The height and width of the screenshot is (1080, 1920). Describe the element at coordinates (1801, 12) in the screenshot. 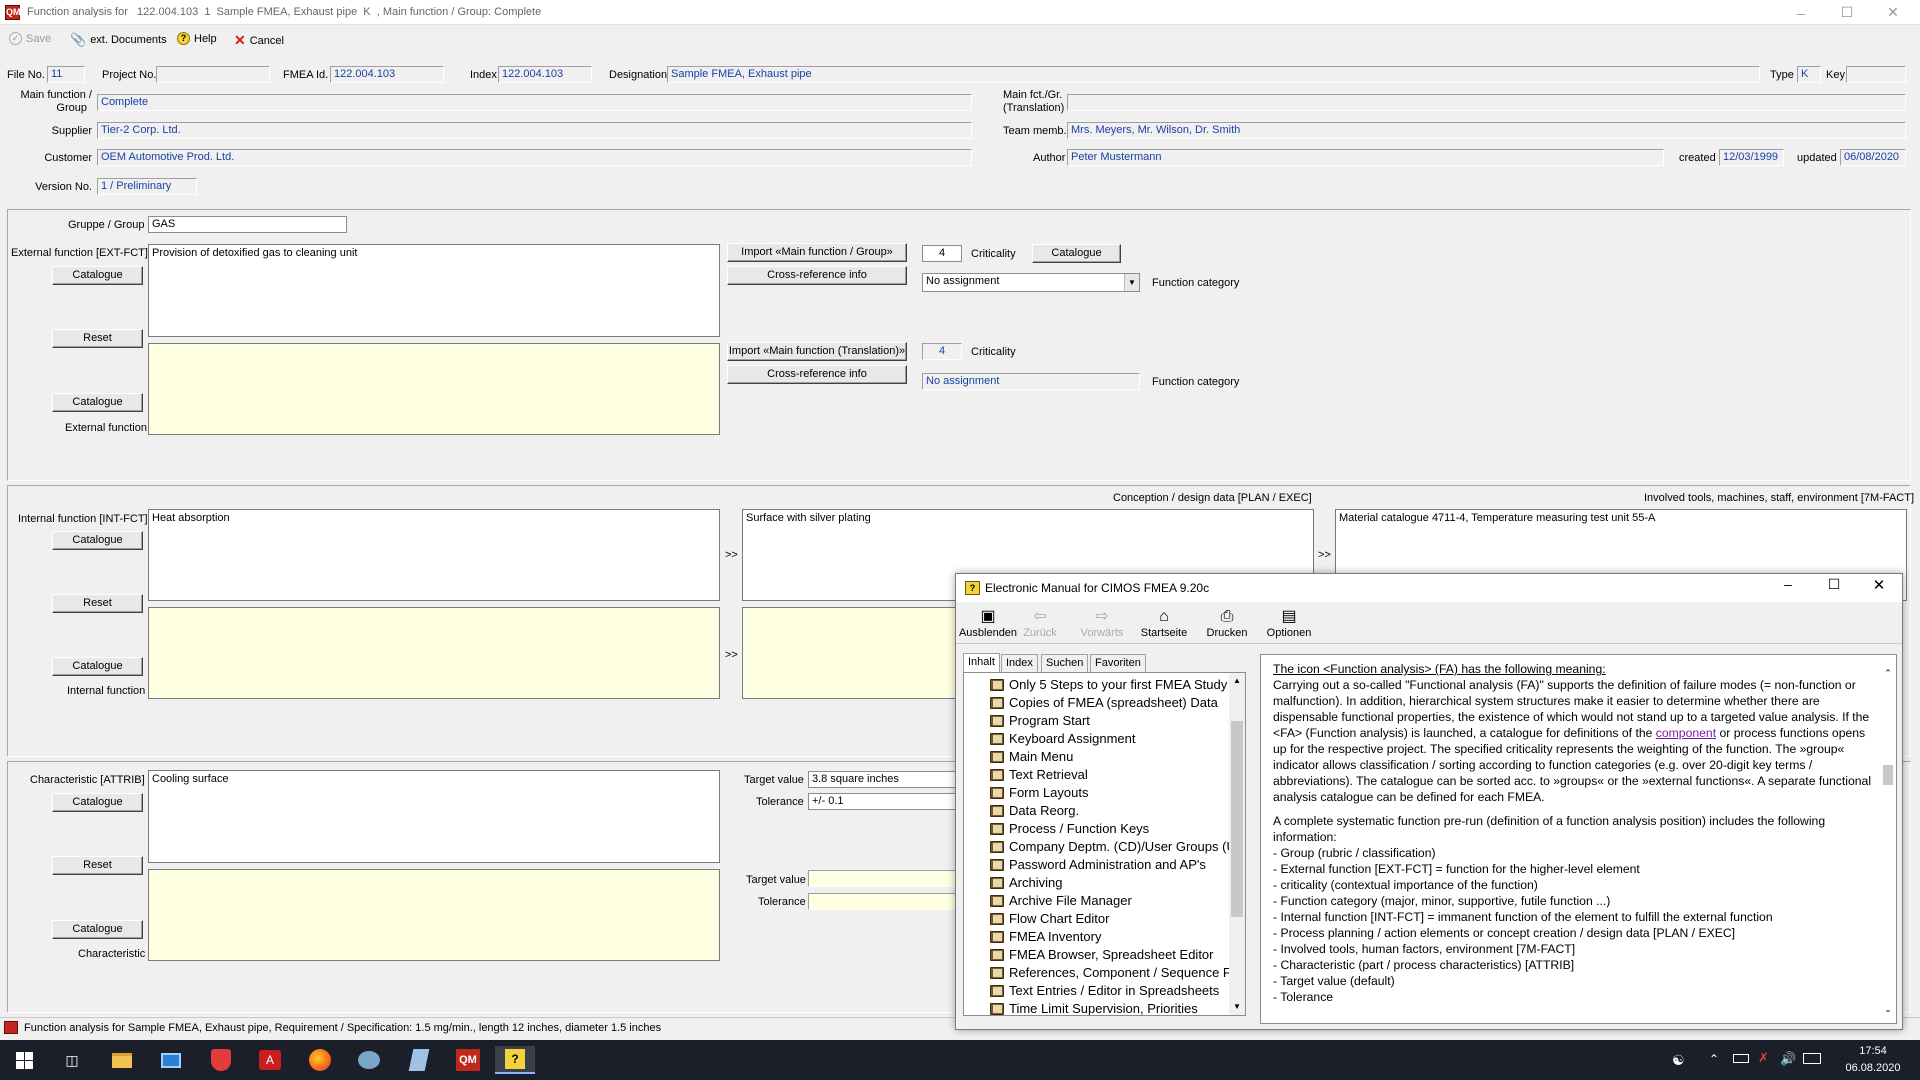

I see `minimize-icon: –` at that location.